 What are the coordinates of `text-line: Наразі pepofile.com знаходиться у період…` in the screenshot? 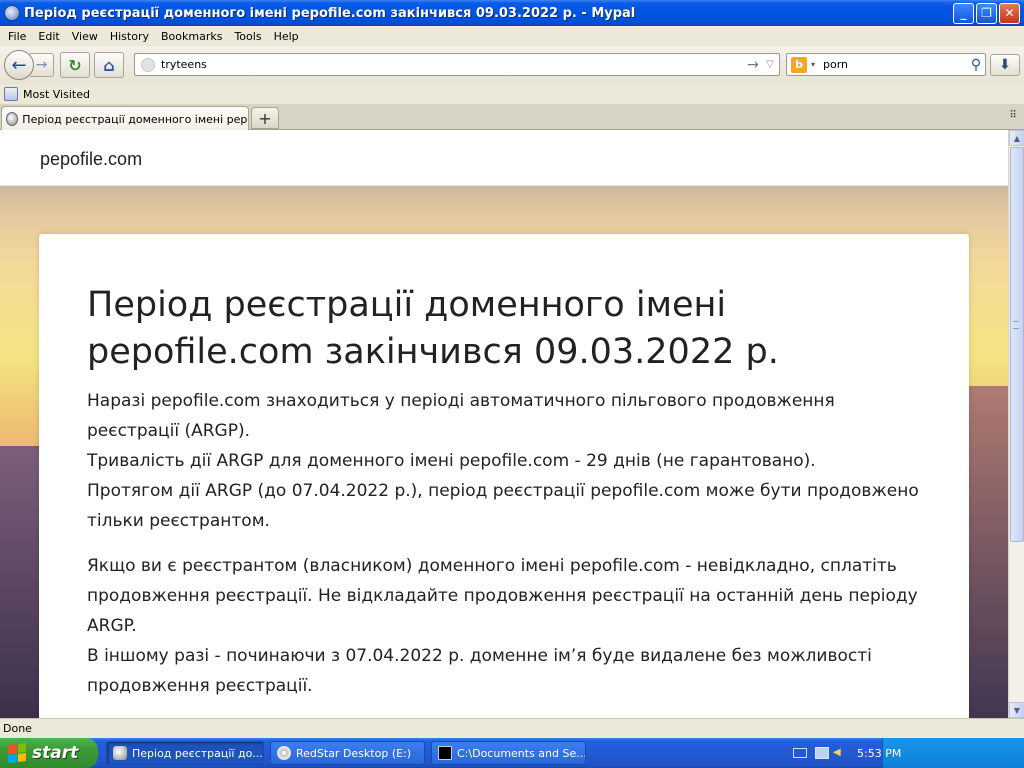 It's located at (461, 416).